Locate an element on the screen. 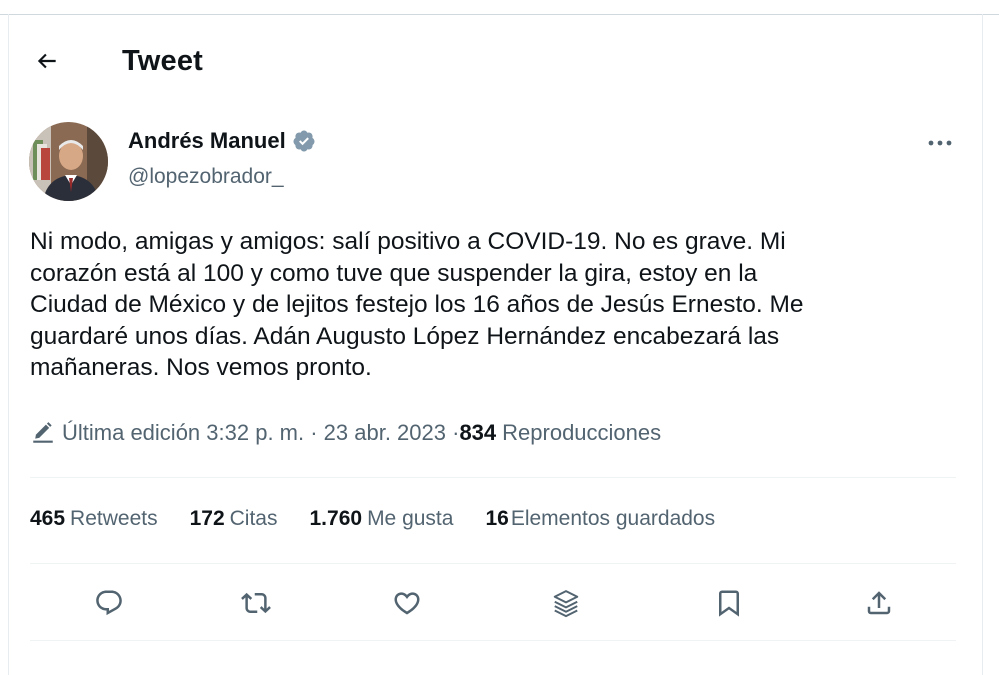  author-name-text: Andrés Manuel is located at coordinates (207, 140).